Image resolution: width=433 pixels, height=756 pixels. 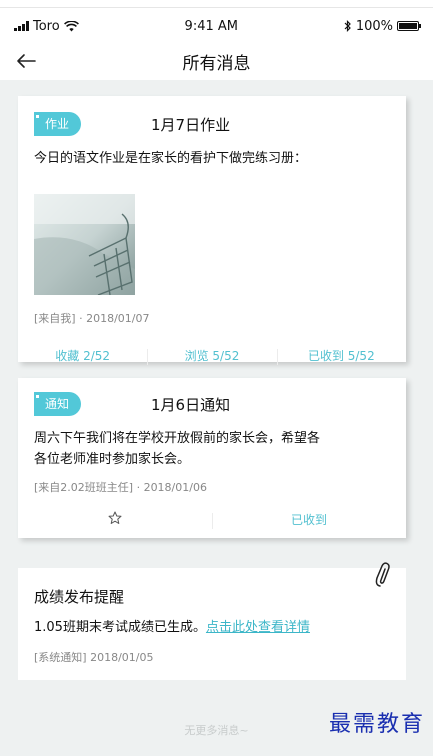 What do you see at coordinates (347, 26) in the screenshot?
I see `bluetooth-icon` at bounding box center [347, 26].